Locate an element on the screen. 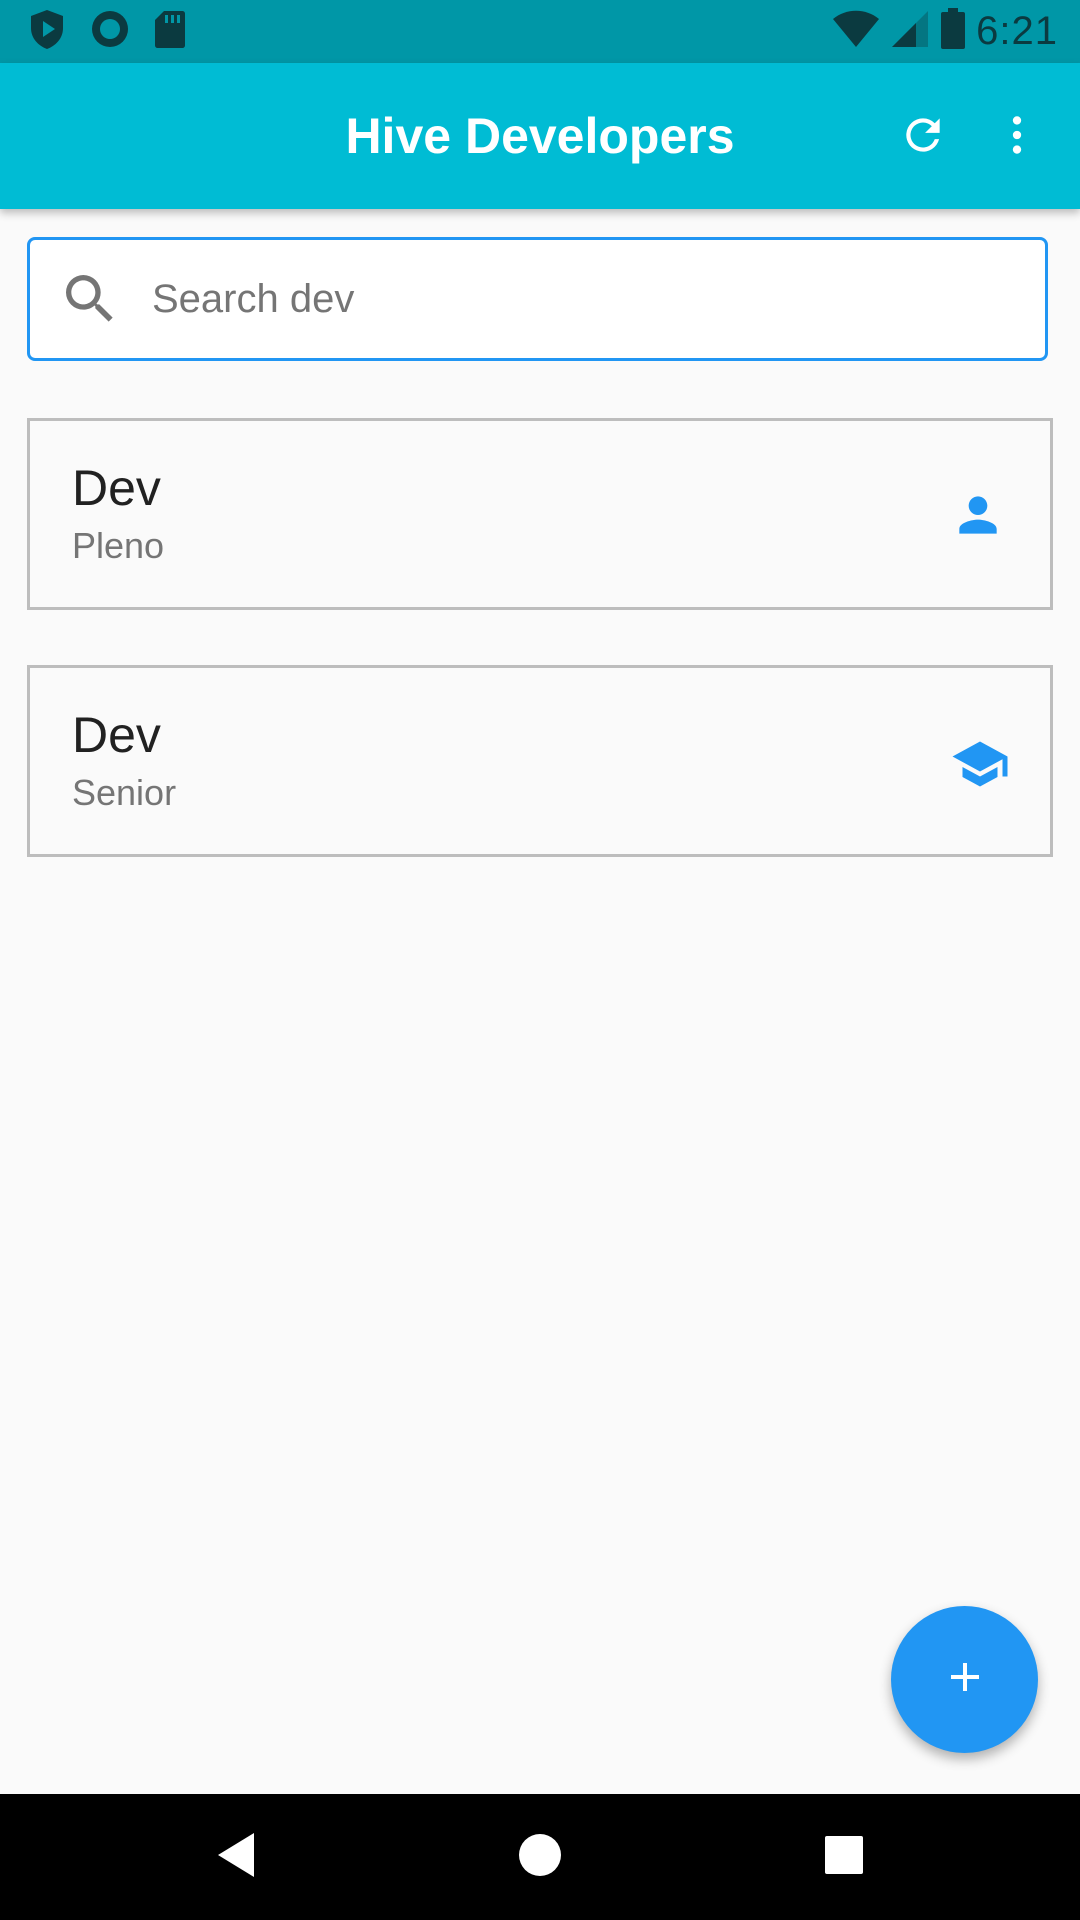  recents-icon is located at coordinates (844, 1857).